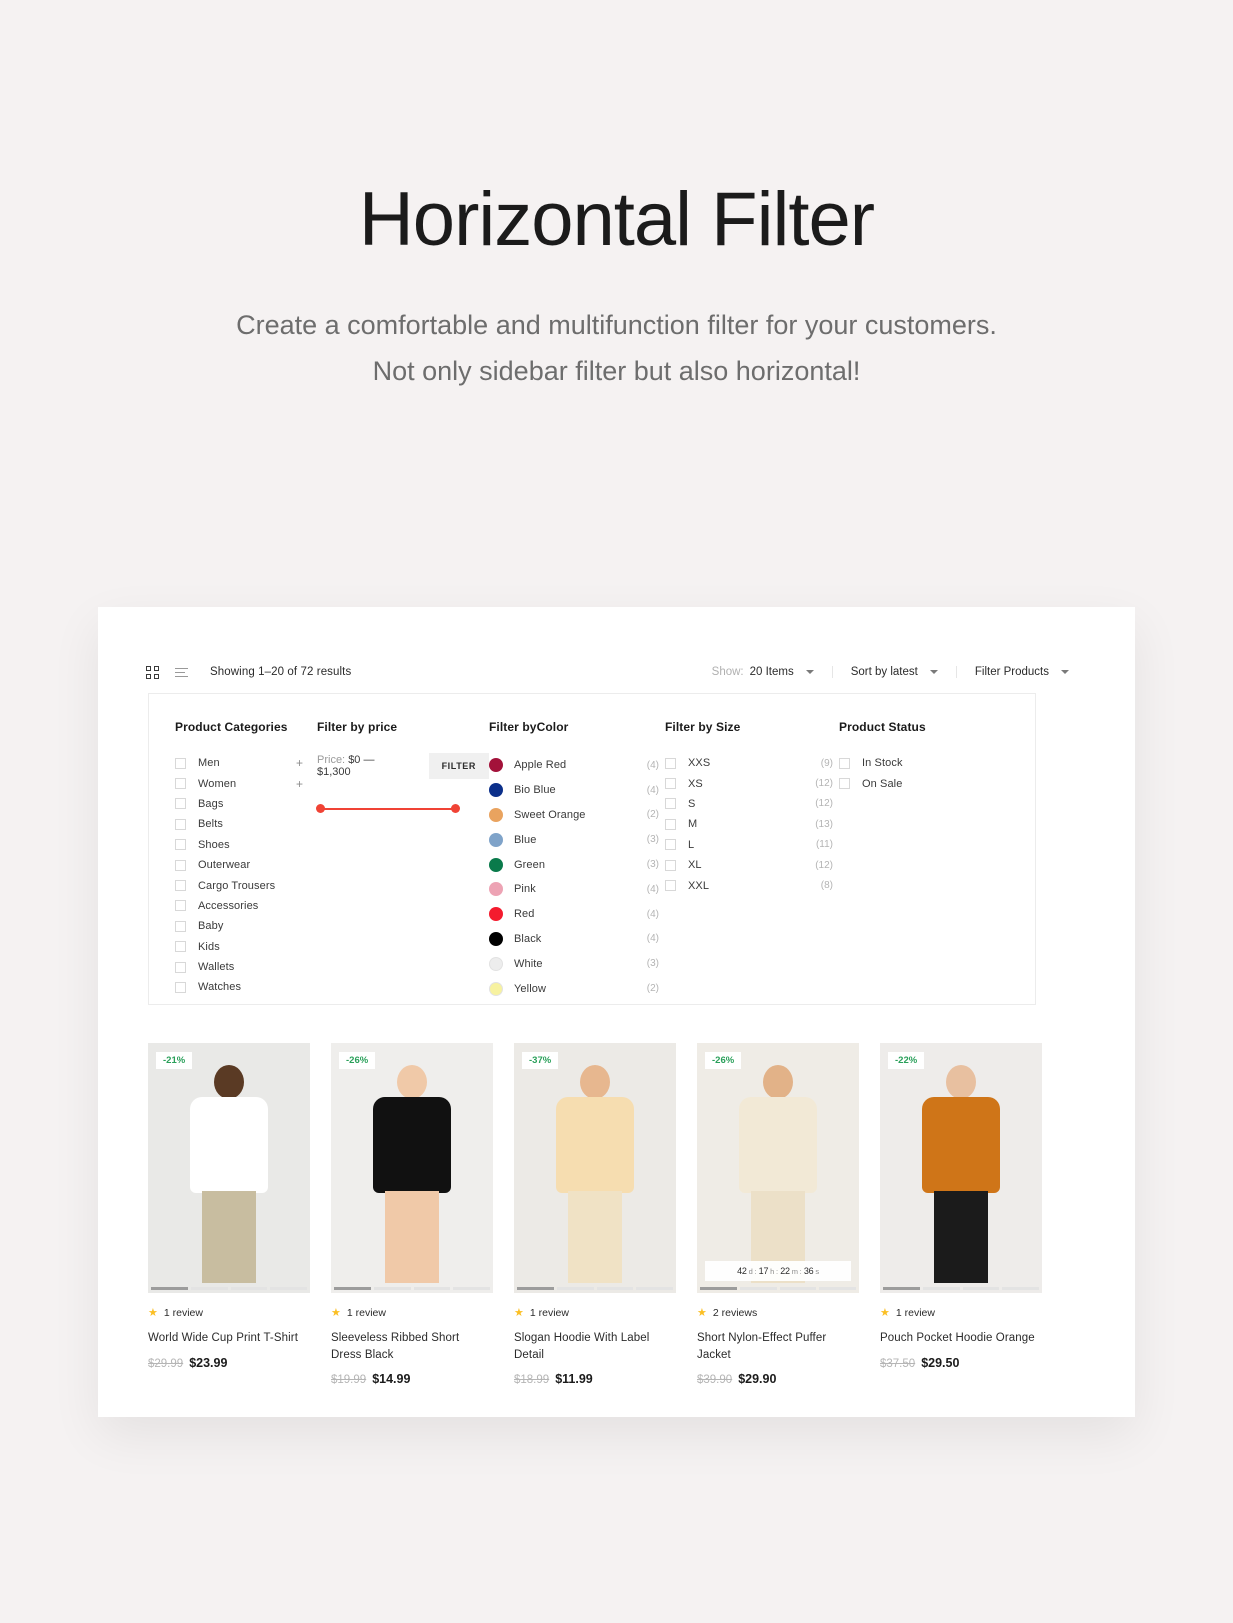 The width and height of the screenshot is (1233, 1623). What do you see at coordinates (412, 1346) in the screenshot?
I see `product-title: Sleeveless Ribbed Short Dress Black` at bounding box center [412, 1346].